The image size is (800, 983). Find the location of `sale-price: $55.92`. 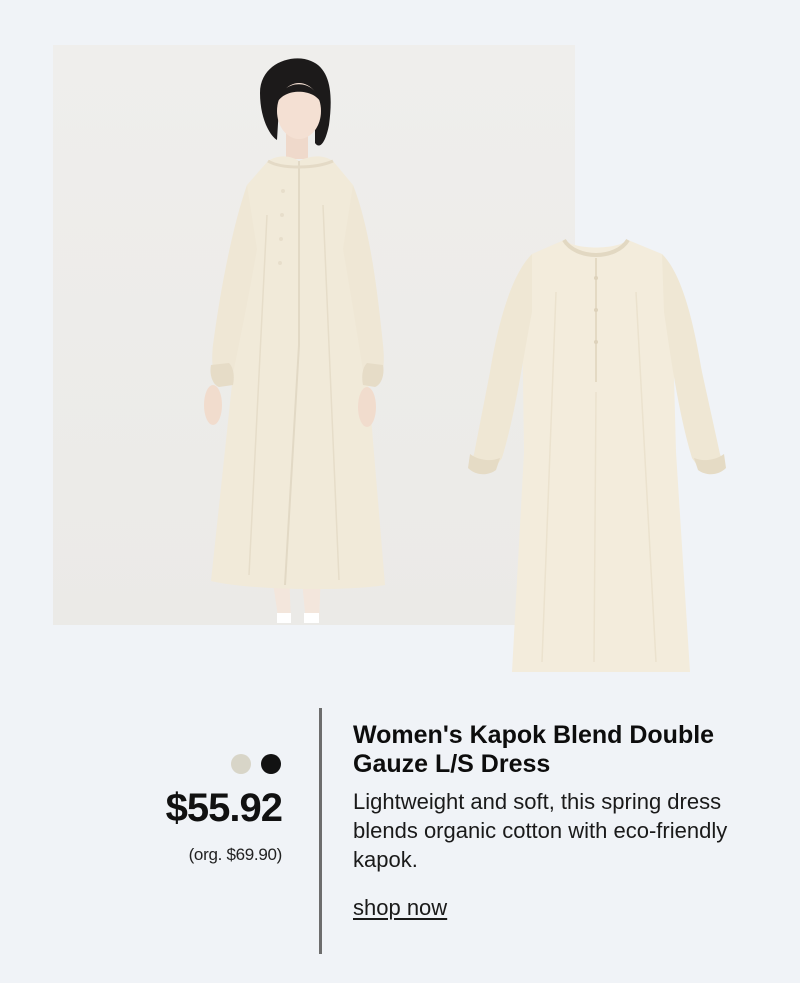

sale-price: $55.92 is located at coordinates (224, 808).